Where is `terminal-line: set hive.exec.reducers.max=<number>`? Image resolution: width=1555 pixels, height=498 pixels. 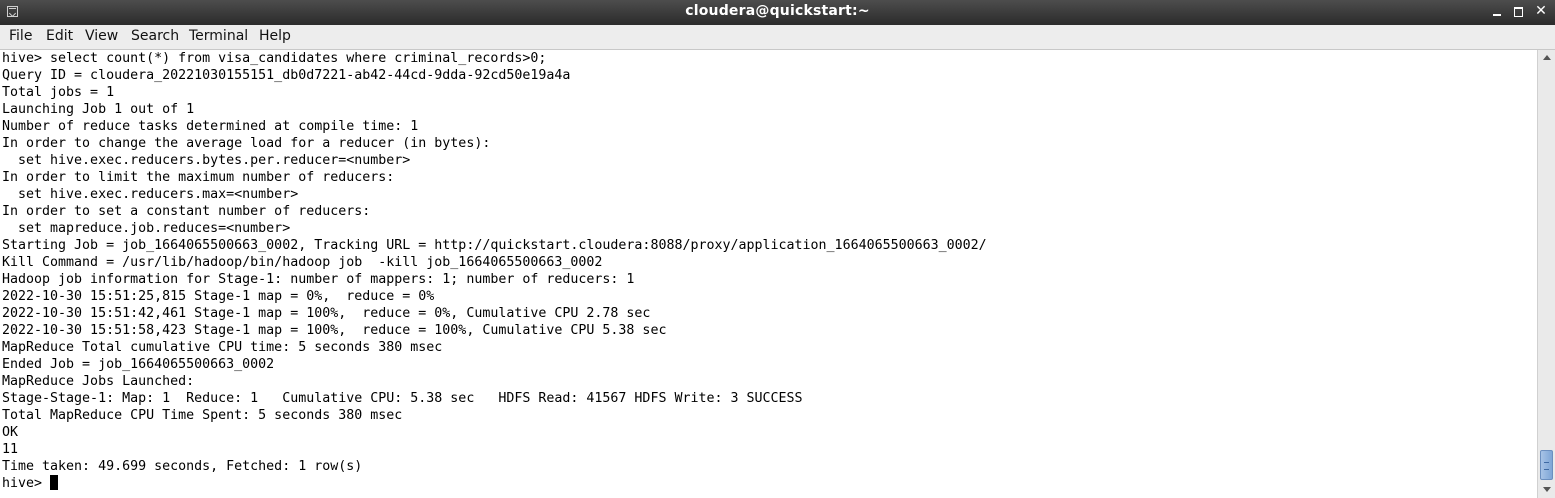 terminal-line: set hive.exec.reducers.max=<number> is located at coordinates (150, 194).